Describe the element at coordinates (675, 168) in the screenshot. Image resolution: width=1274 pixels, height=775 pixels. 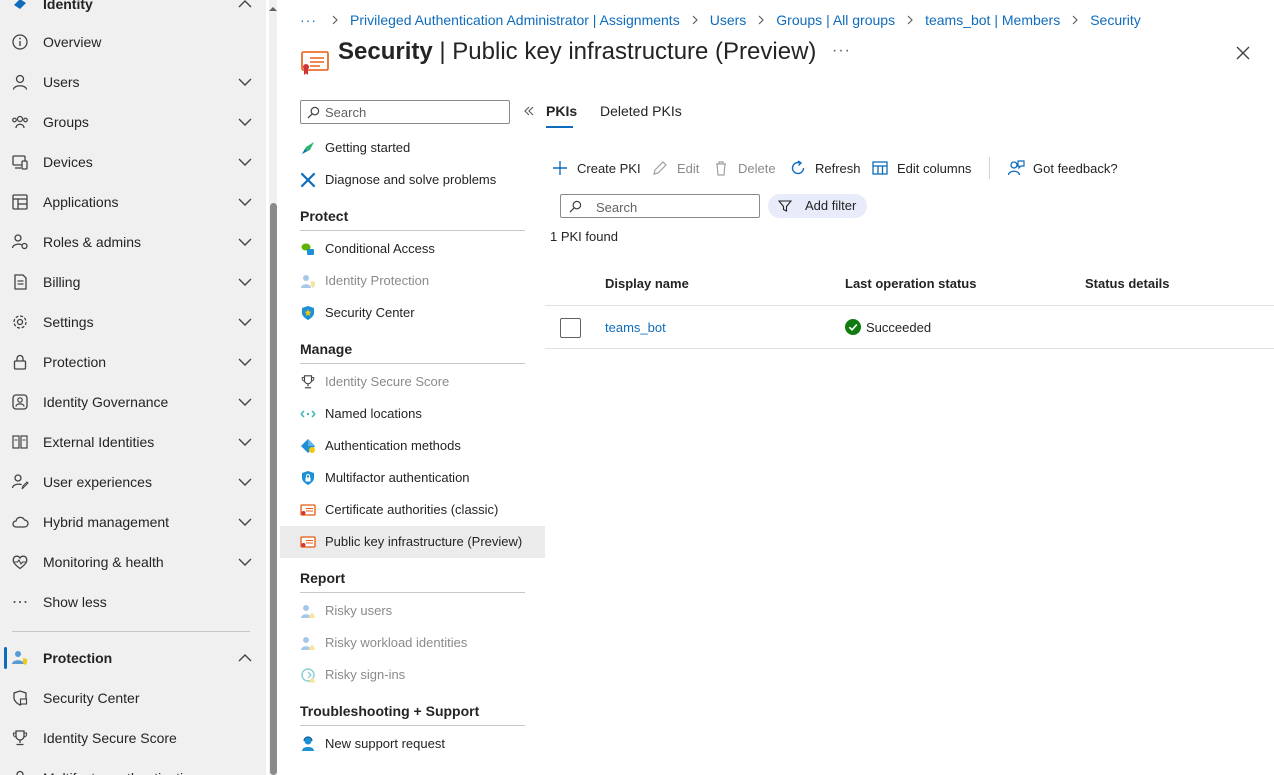
I see `edit-button: Edit` at that location.